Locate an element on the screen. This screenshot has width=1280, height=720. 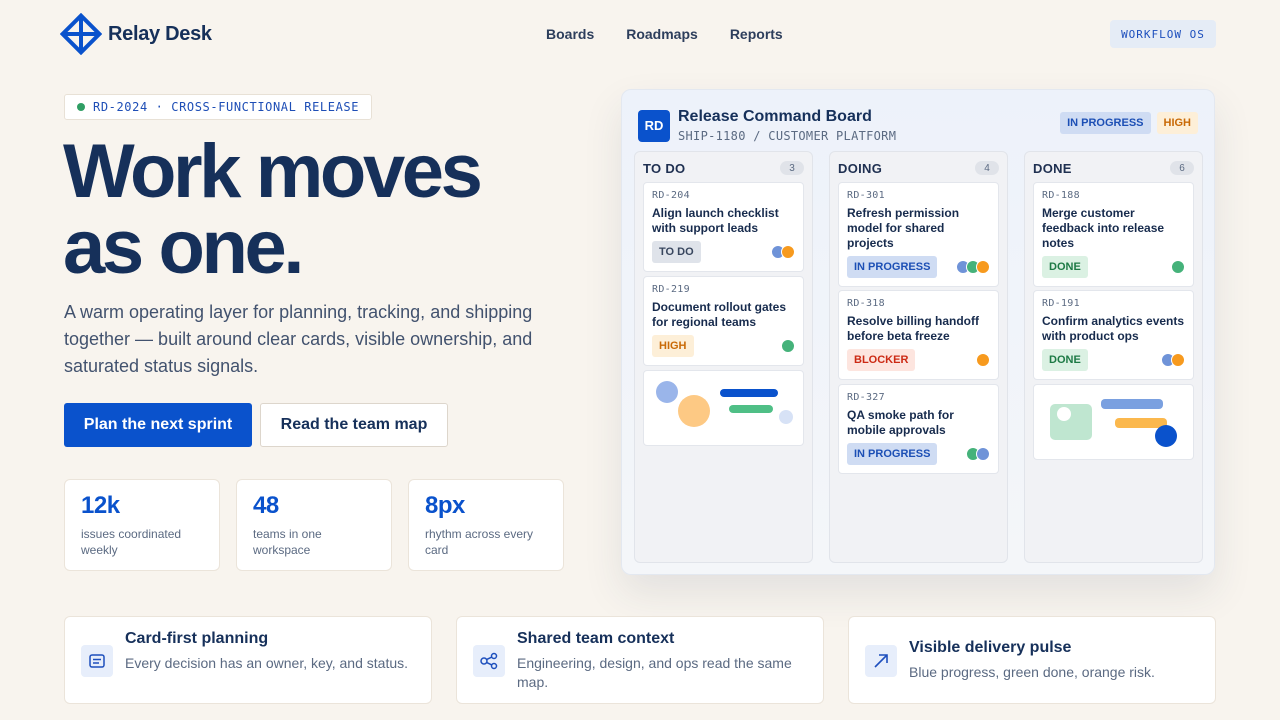
issue-key: RD-191 is located at coordinates (1061, 303).